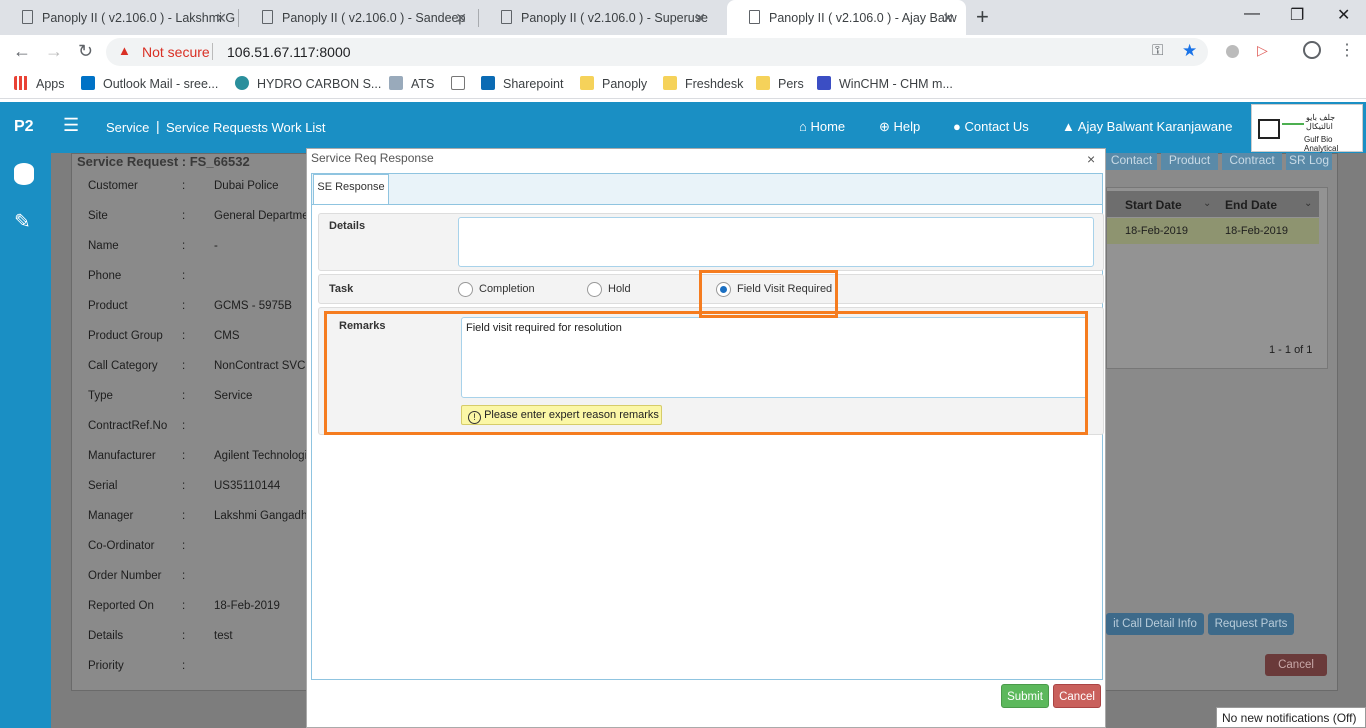  Describe the element at coordinates (1077, 696) in the screenshot. I see `dialog-cancel-button: Cancel` at that location.